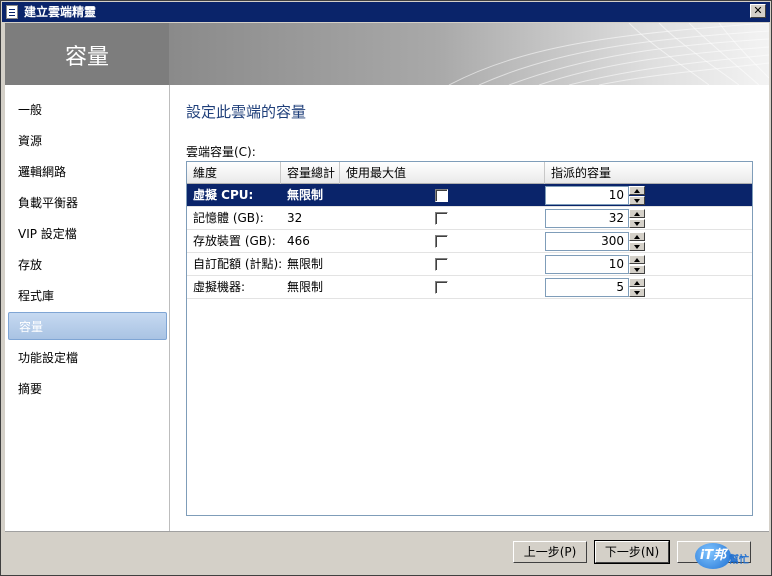 The width and height of the screenshot is (772, 576). Describe the element at coordinates (87, 110) in the screenshot. I see `sidebar-item-general: 一般` at that location.